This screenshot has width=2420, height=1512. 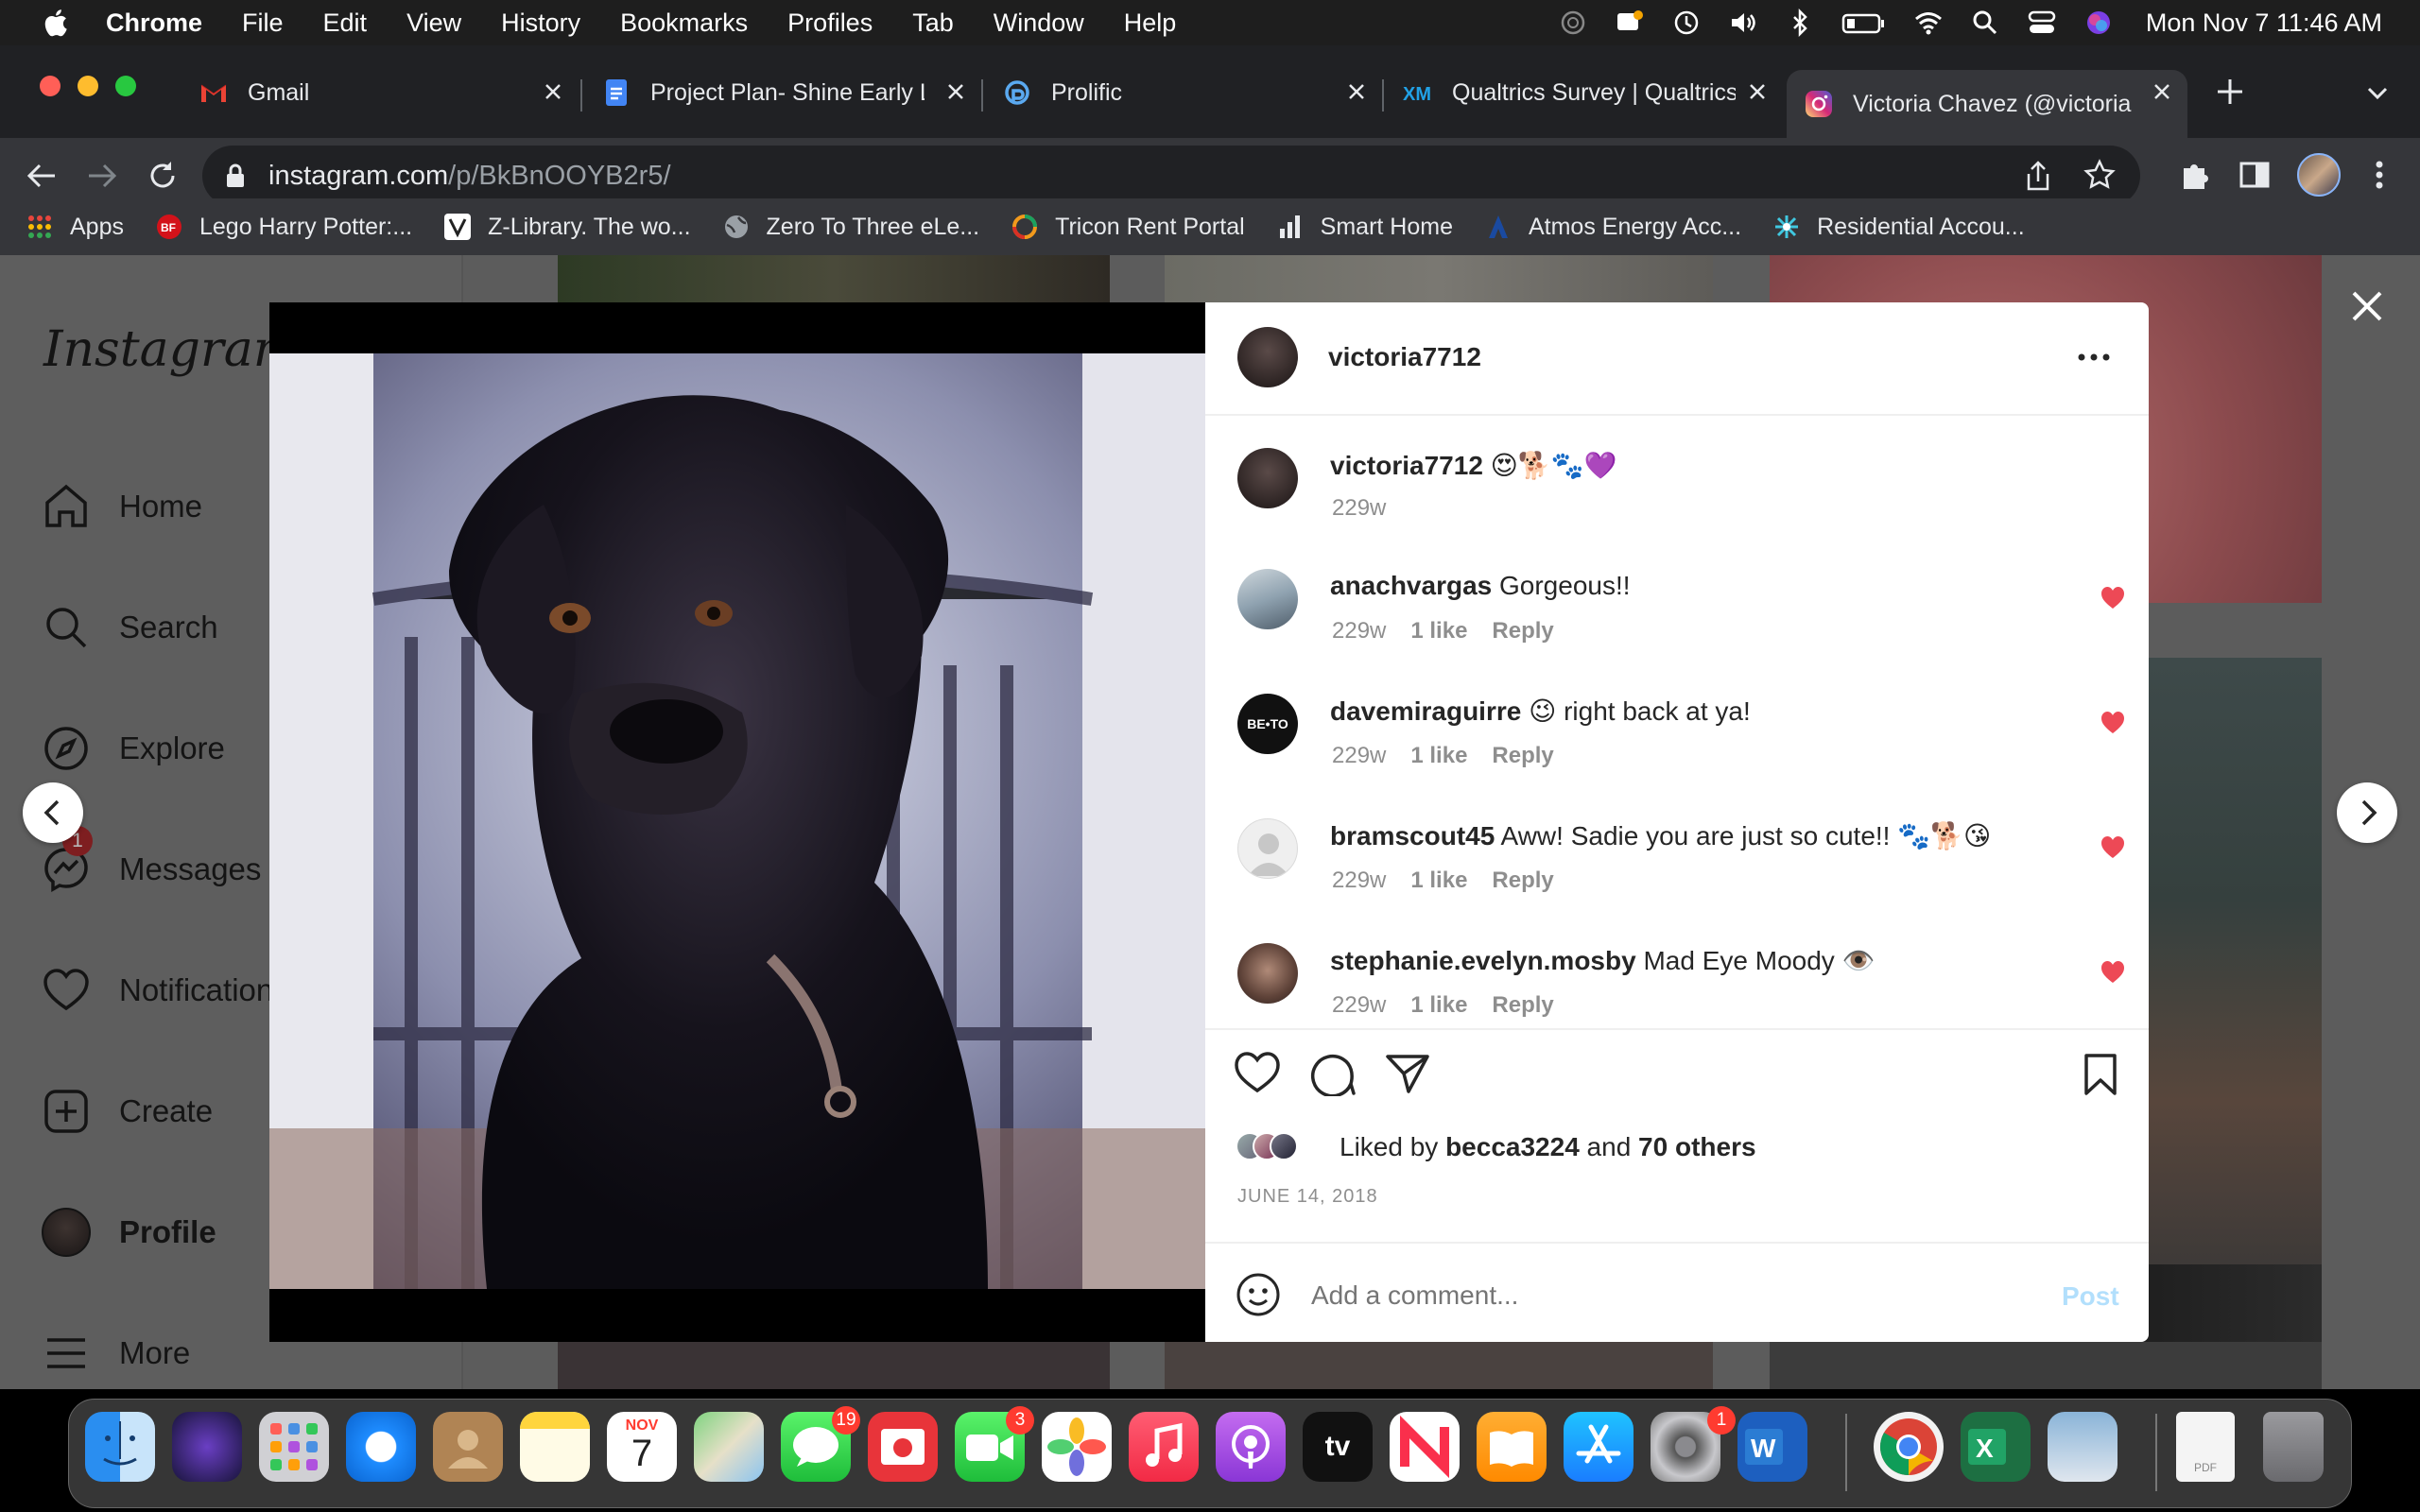 I want to click on tab-search-chevron-icon, so click(x=2377, y=92).